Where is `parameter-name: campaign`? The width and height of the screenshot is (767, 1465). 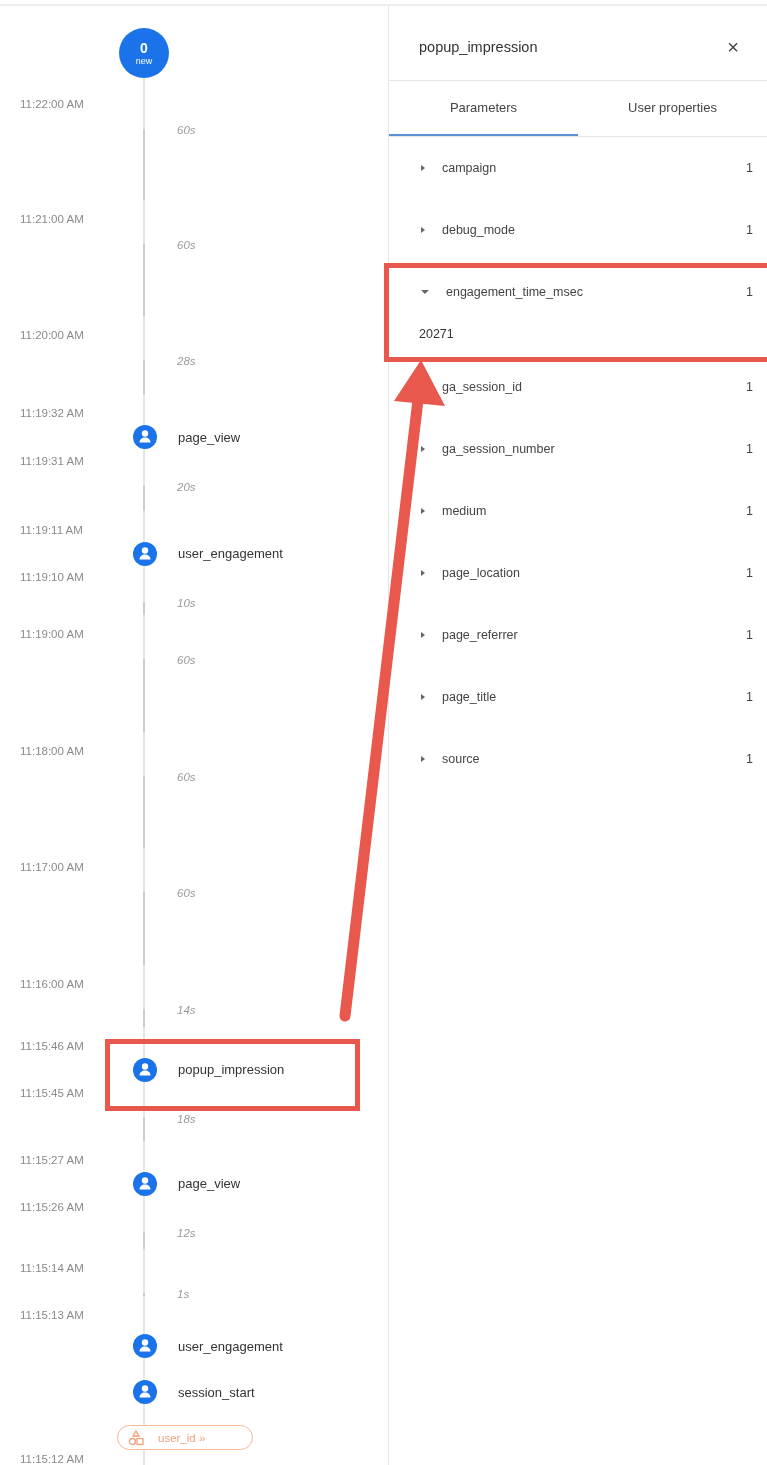 parameter-name: campaign is located at coordinates (586, 168).